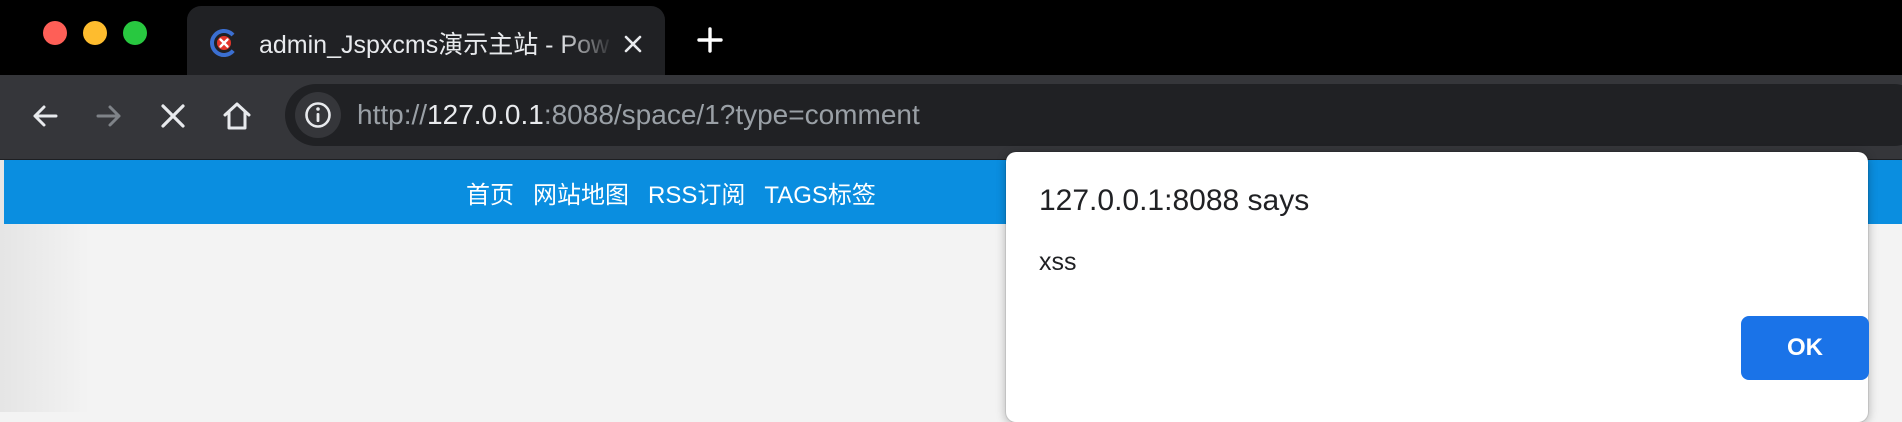 This screenshot has width=1902, height=422. What do you see at coordinates (490, 192) in the screenshot?
I see `nav-link-home: 首页` at bounding box center [490, 192].